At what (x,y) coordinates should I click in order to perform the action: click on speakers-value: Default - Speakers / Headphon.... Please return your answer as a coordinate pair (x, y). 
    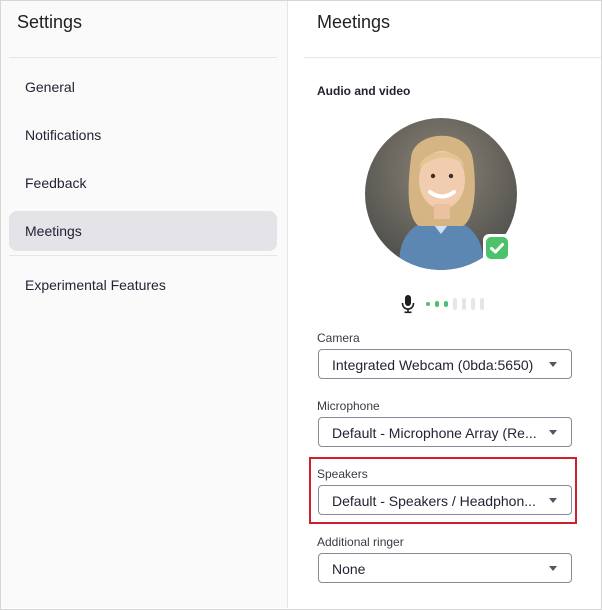
    Looking at the image, I should click on (434, 501).